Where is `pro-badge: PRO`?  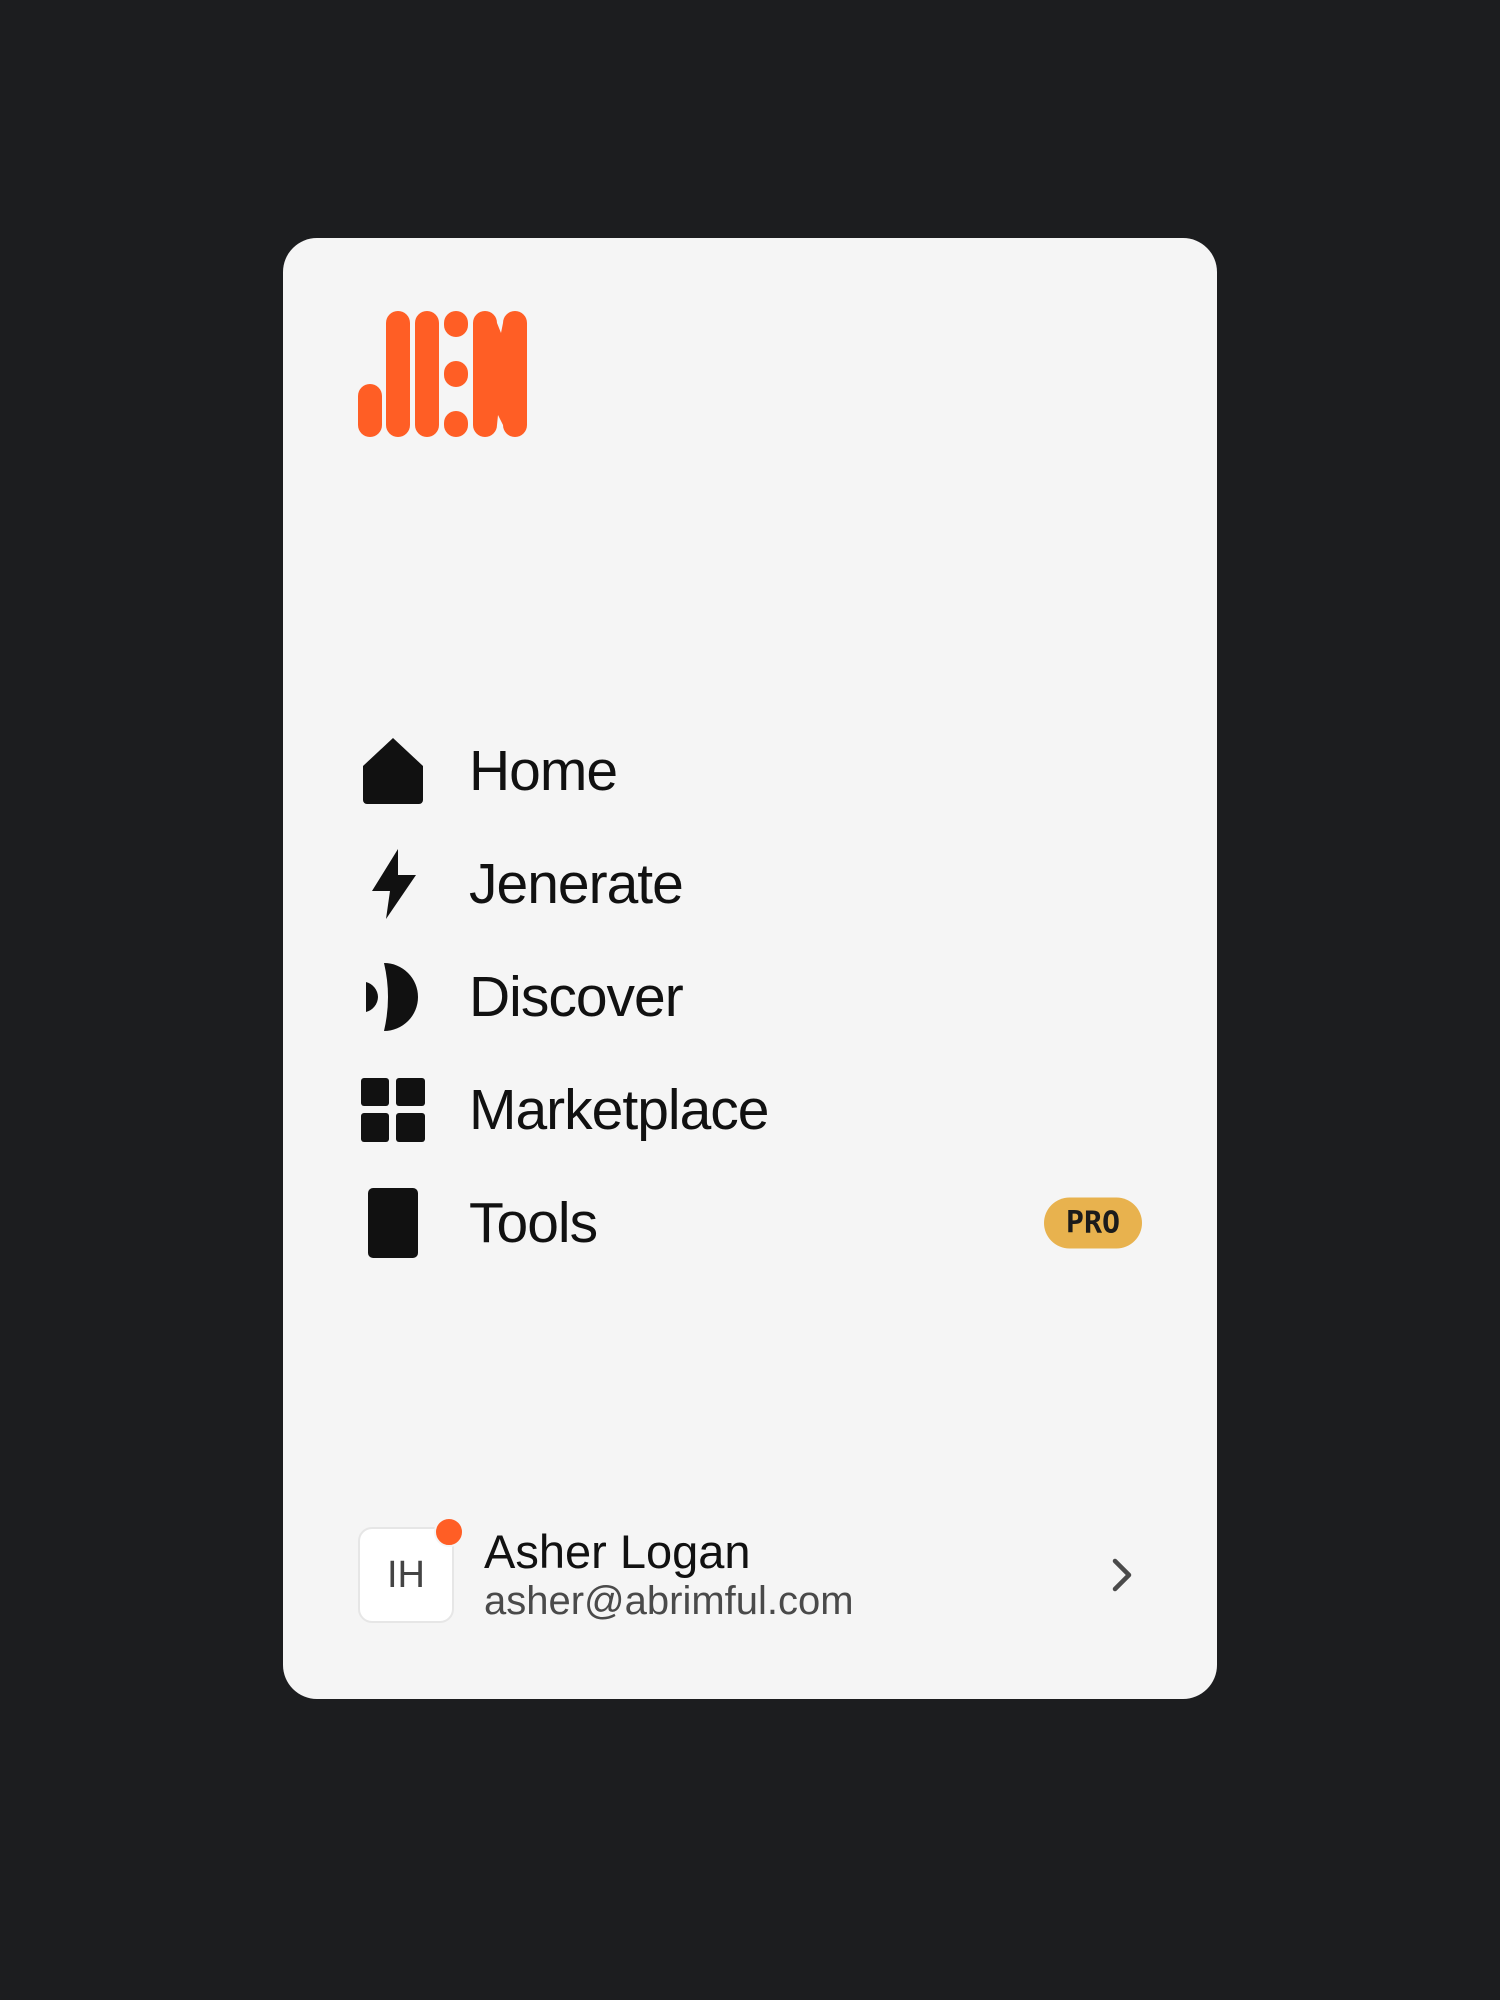
pro-badge: PRO is located at coordinates (1093, 1222).